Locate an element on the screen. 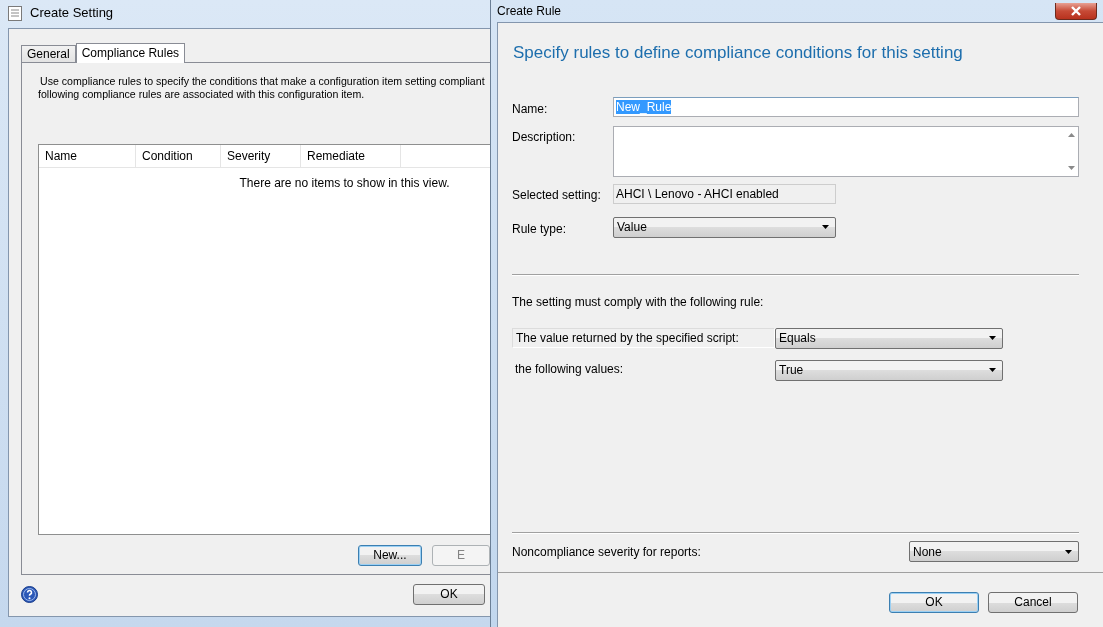 This screenshot has height=627, width=1103. column-header: Condition is located at coordinates (178, 156).